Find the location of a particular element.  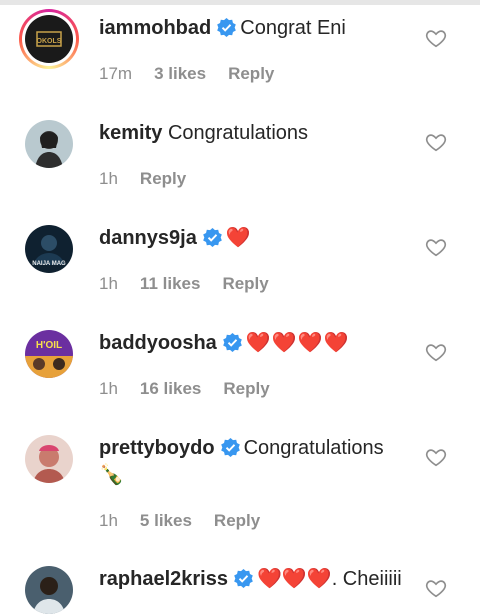

top-divider is located at coordinates (240, 2).